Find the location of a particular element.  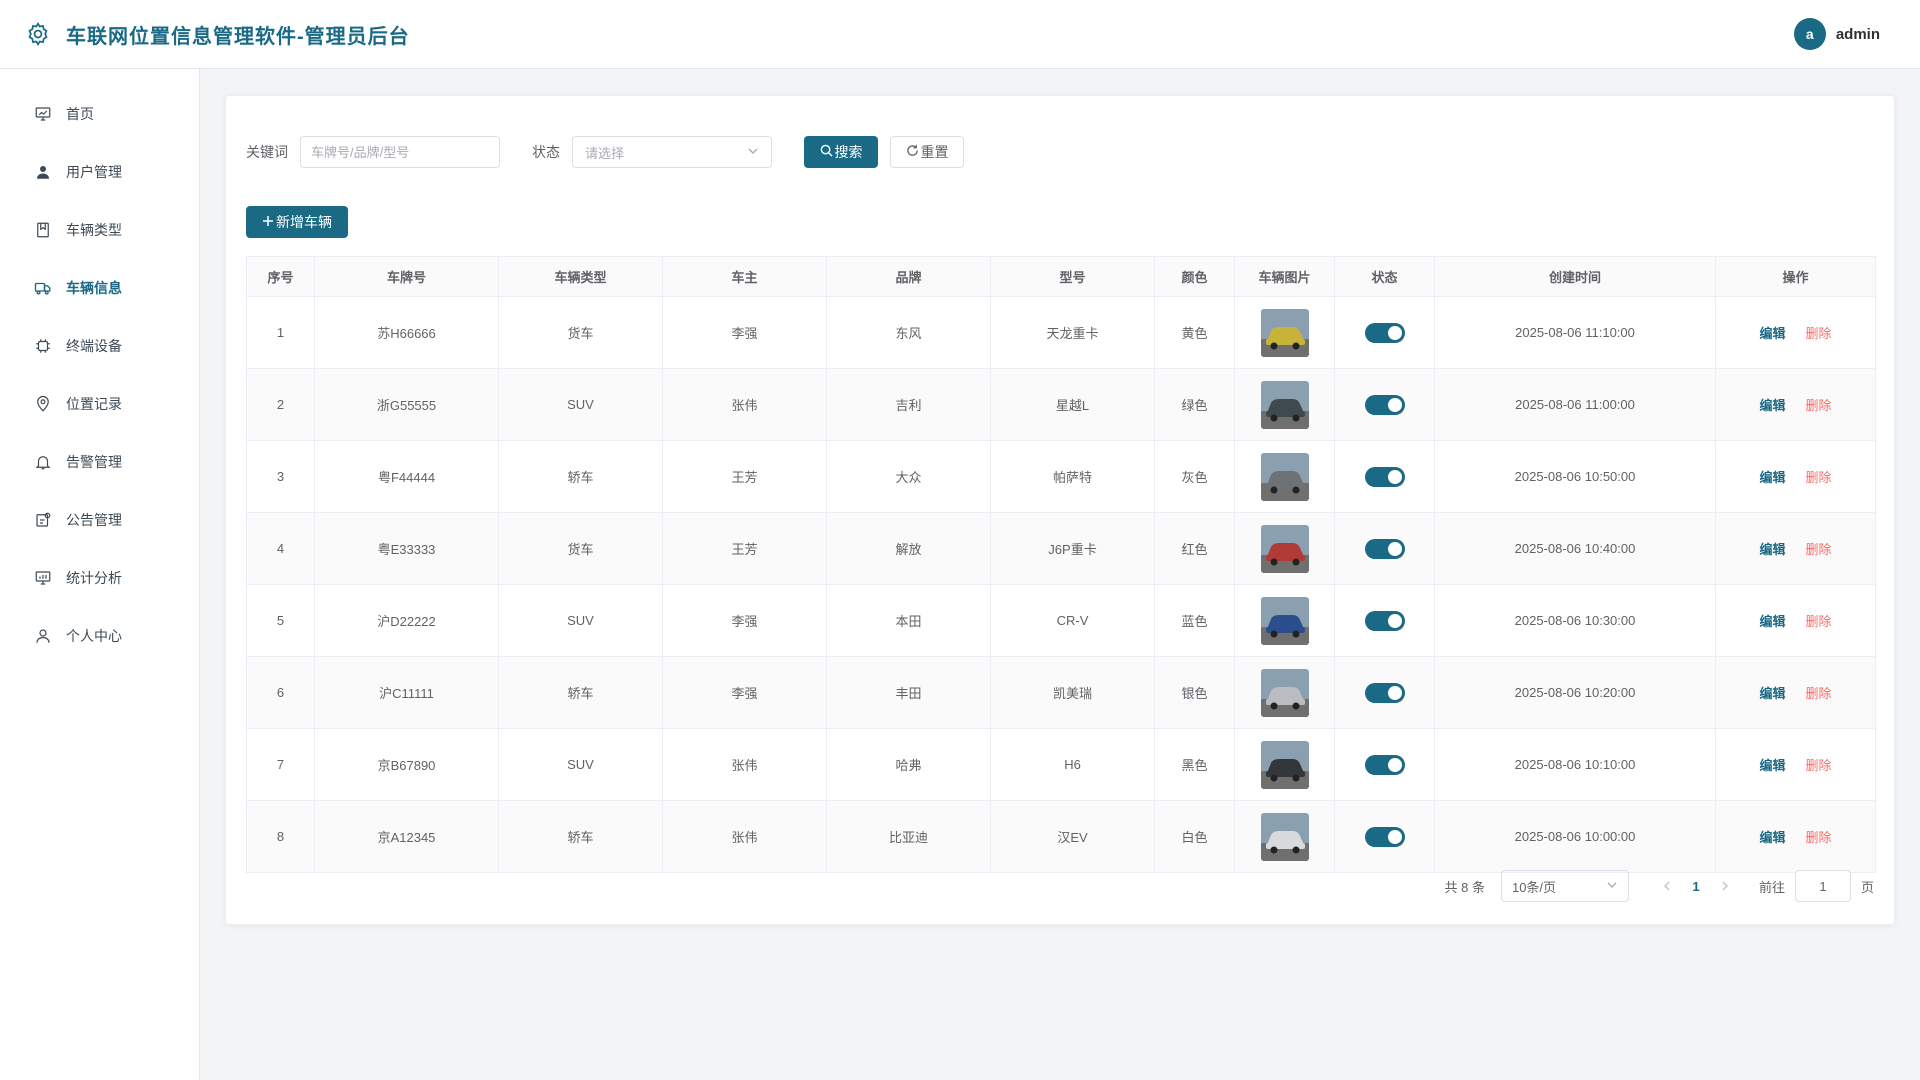

cell-idx: 3 is located at coordinates (280, 476).